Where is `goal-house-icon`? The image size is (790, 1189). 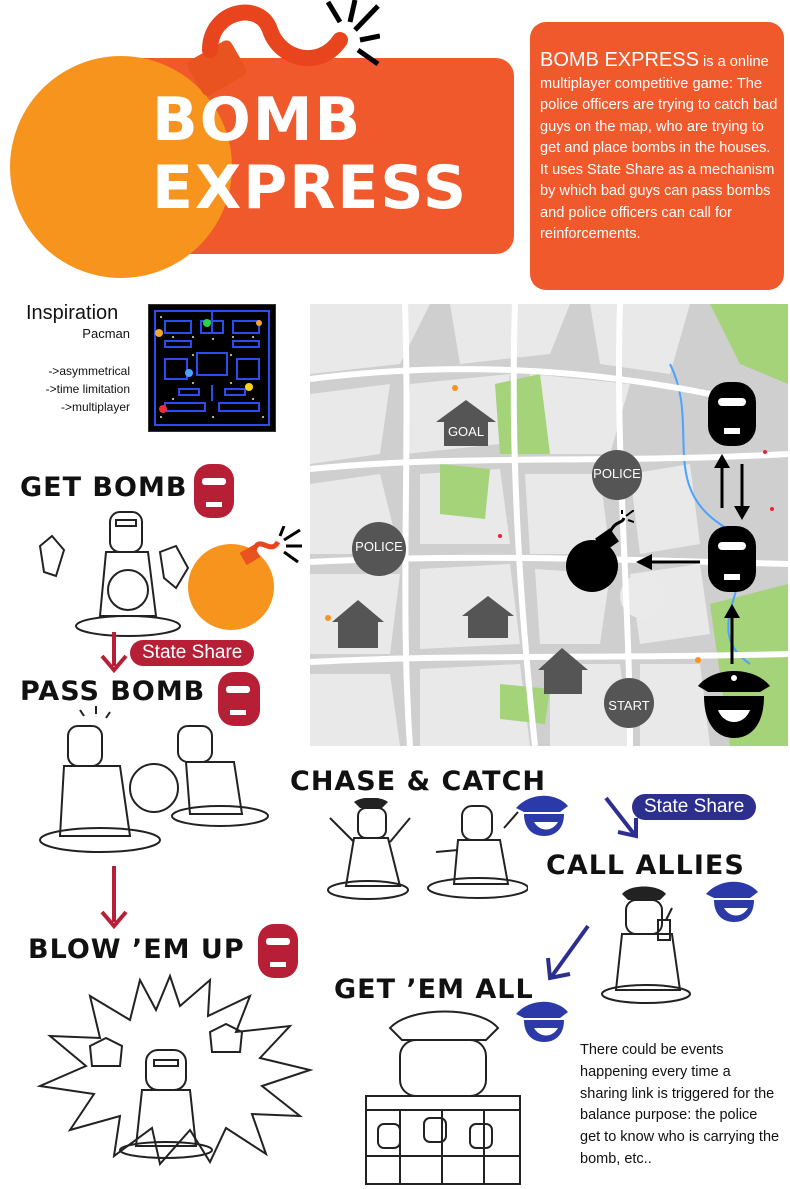
goal-house-icon is located at coordinates (466, 423).